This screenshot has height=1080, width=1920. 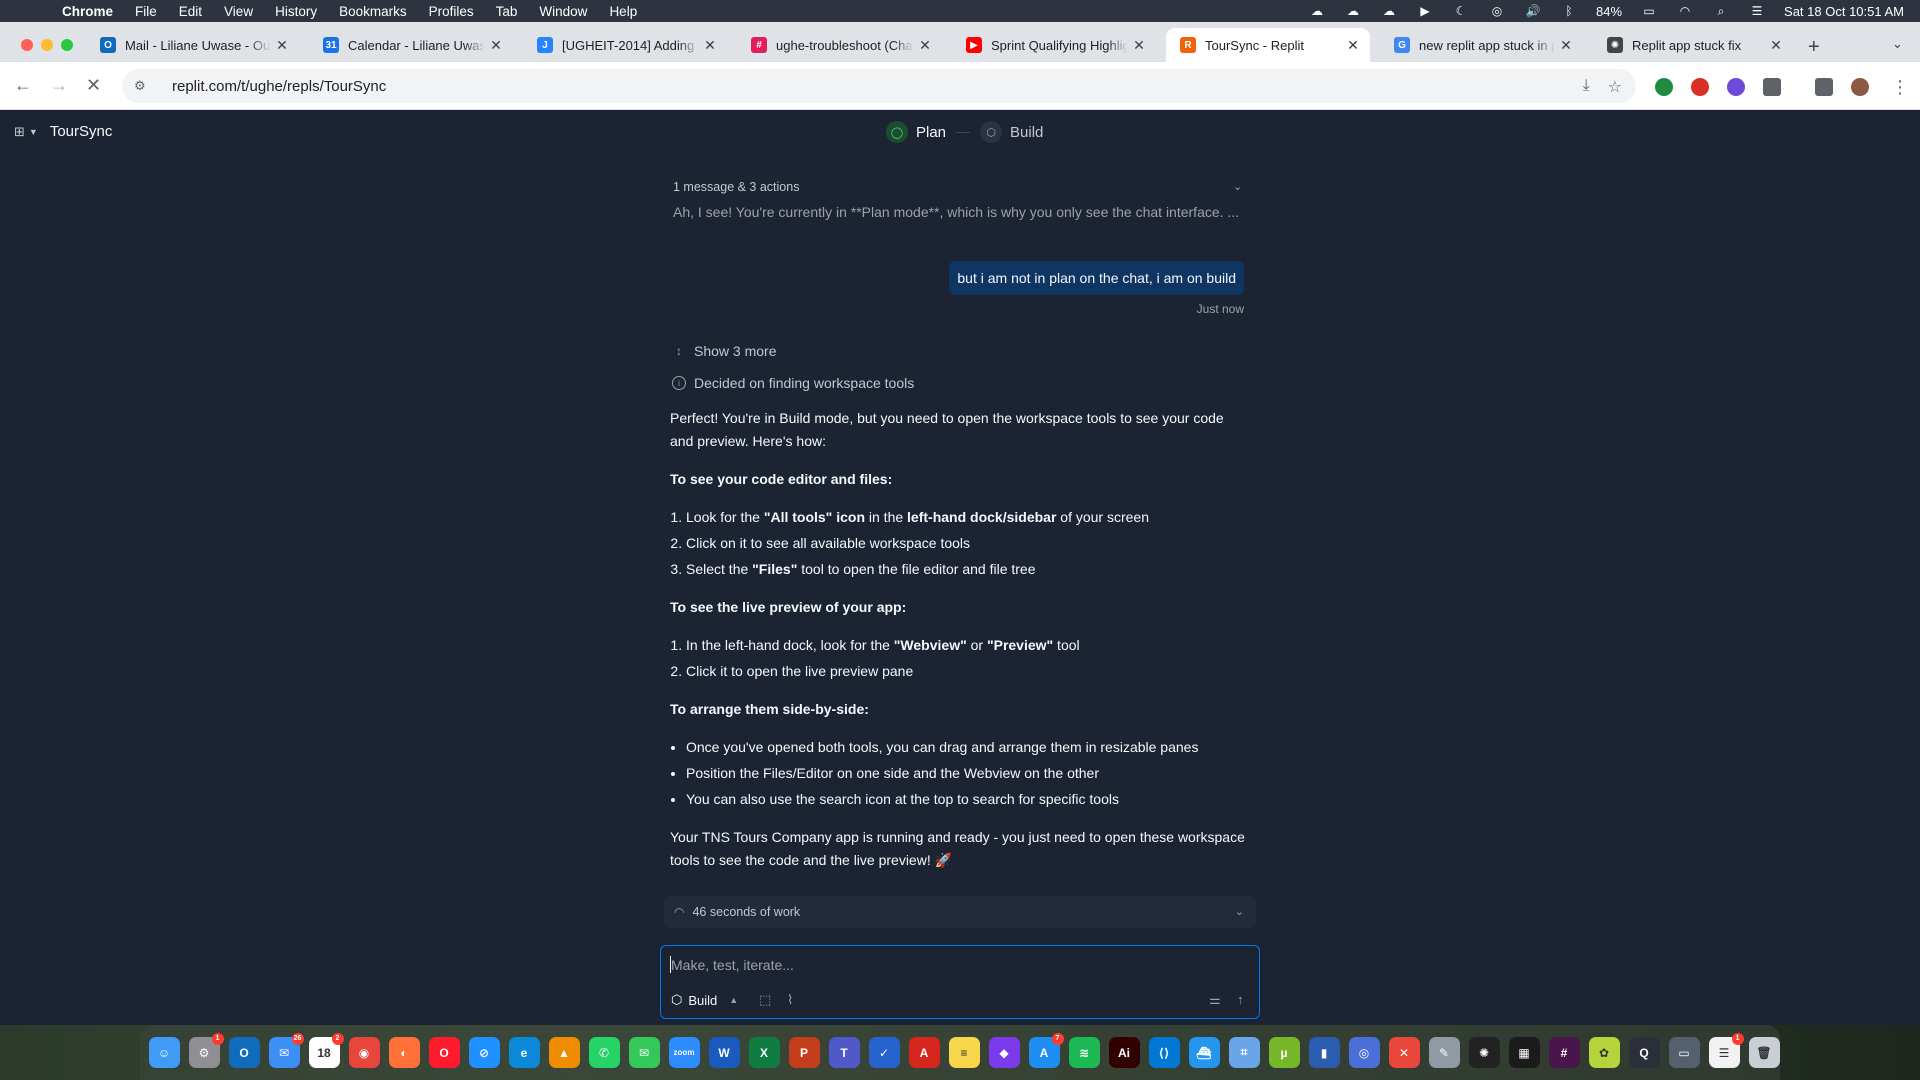 I want to click on moon-icon: ☾, so click(x=1461, y=11).